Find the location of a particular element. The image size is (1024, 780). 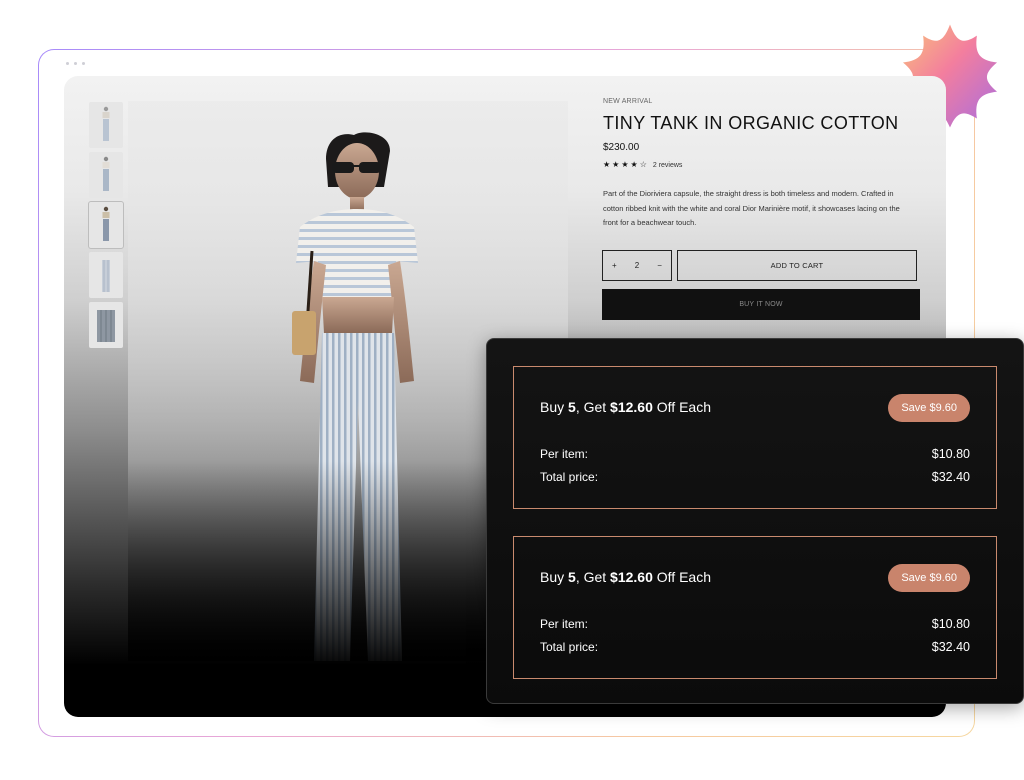

new-arrival-label: NEW ARRIVAL is located at coordinates (628, 101).